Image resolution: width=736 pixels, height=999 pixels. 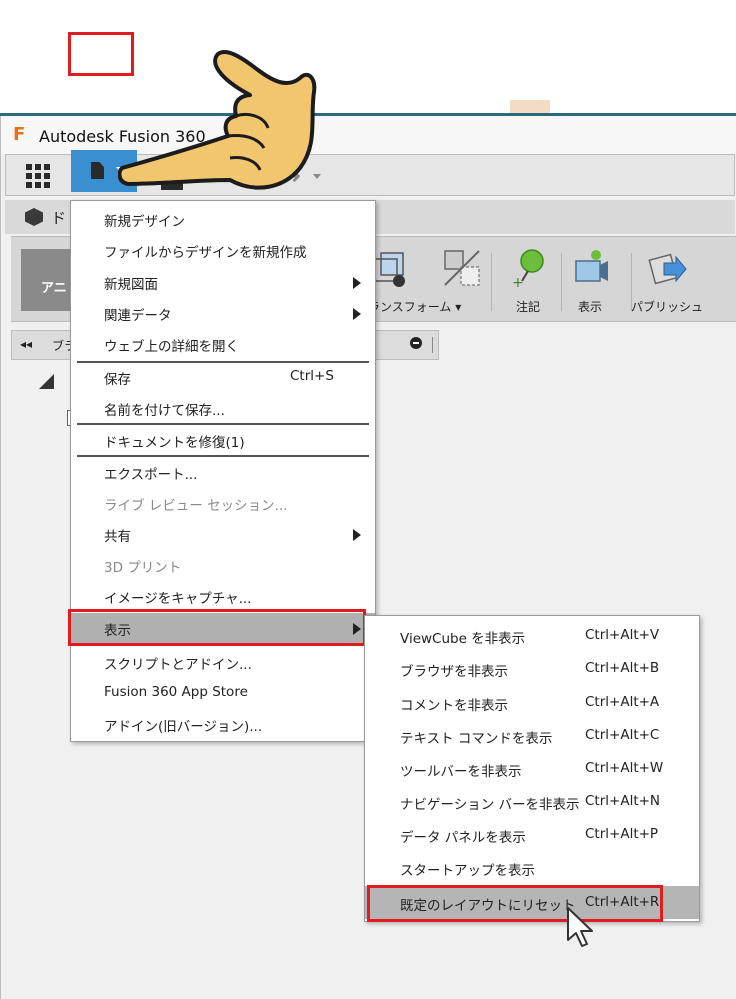 I want to click on menu-item-new-design-from-file: ファイルからデザインを新規作成, so click(x=223, y=250).